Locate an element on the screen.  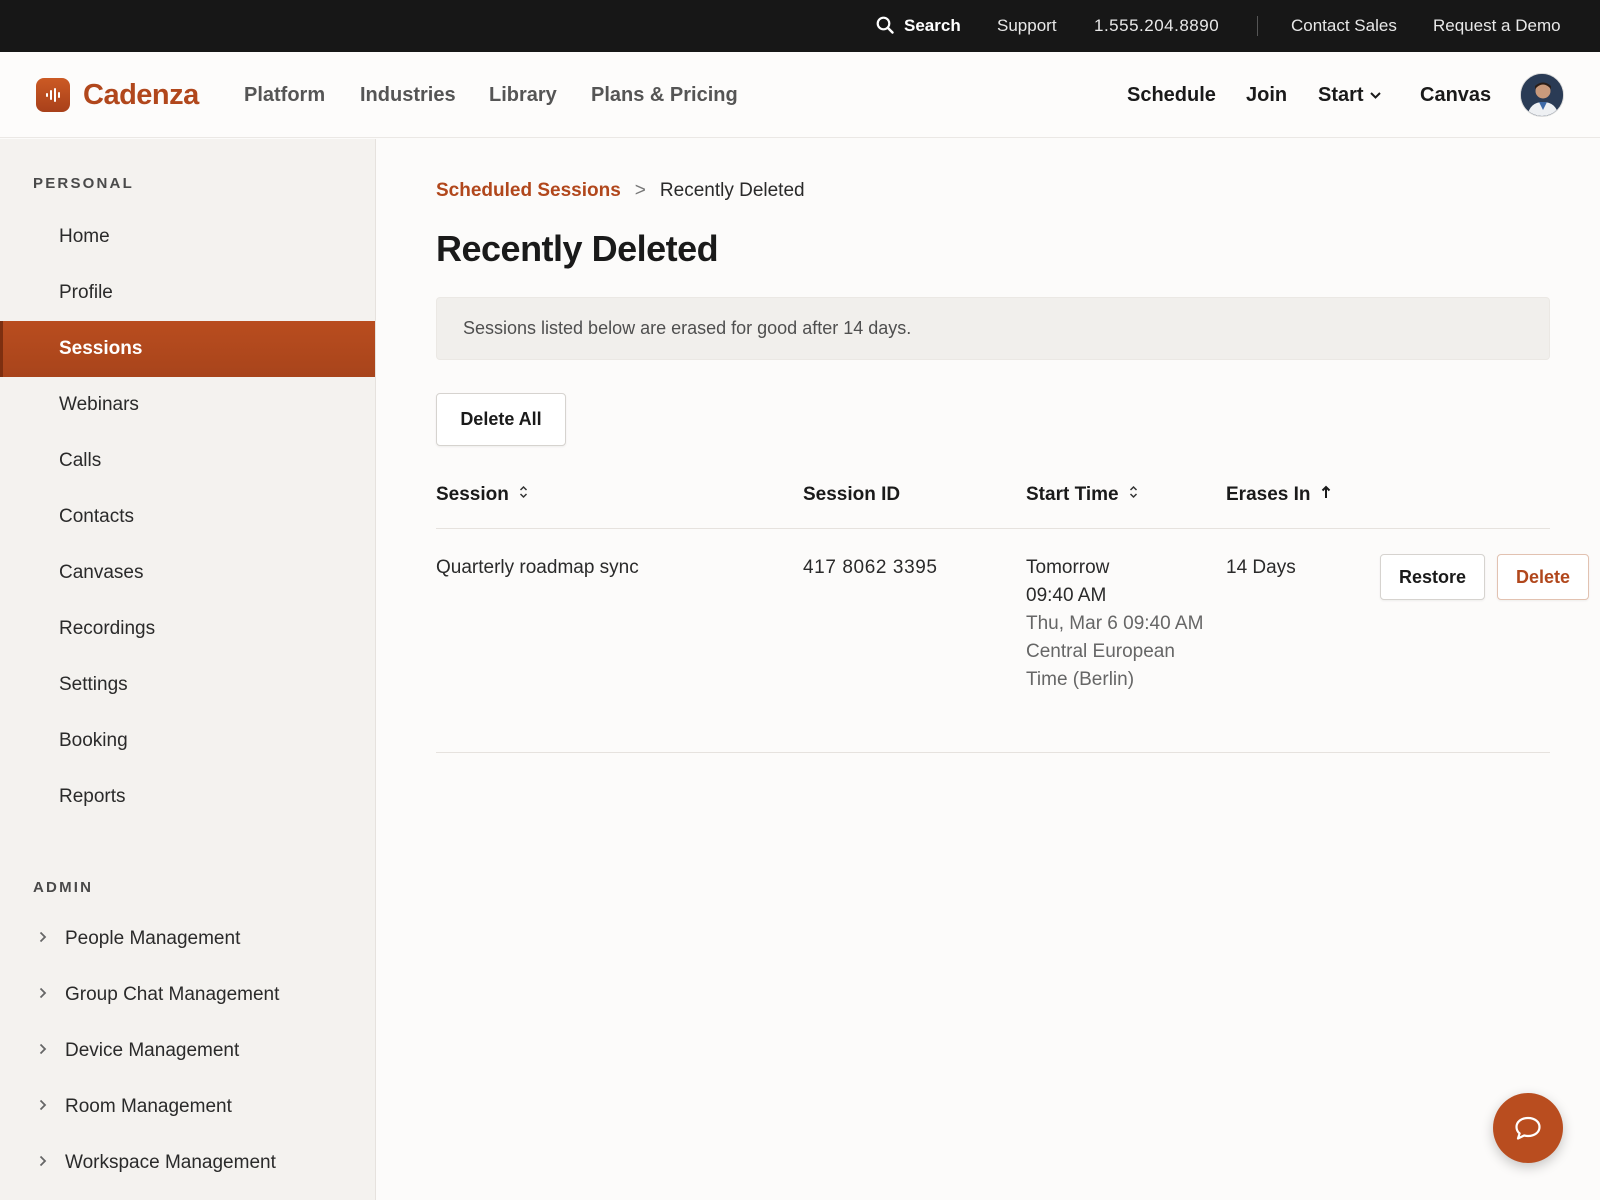
sidebar-item-group-chat-management: Group Chat Management is located at coordinates (187, 995).